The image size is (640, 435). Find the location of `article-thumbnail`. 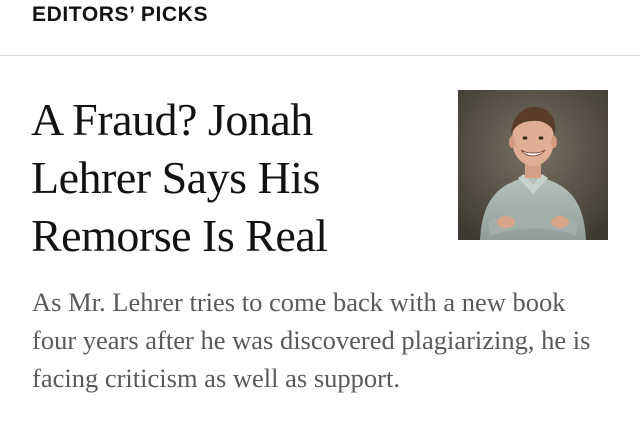

article-thumbnail is located at coordinates (533, 165).